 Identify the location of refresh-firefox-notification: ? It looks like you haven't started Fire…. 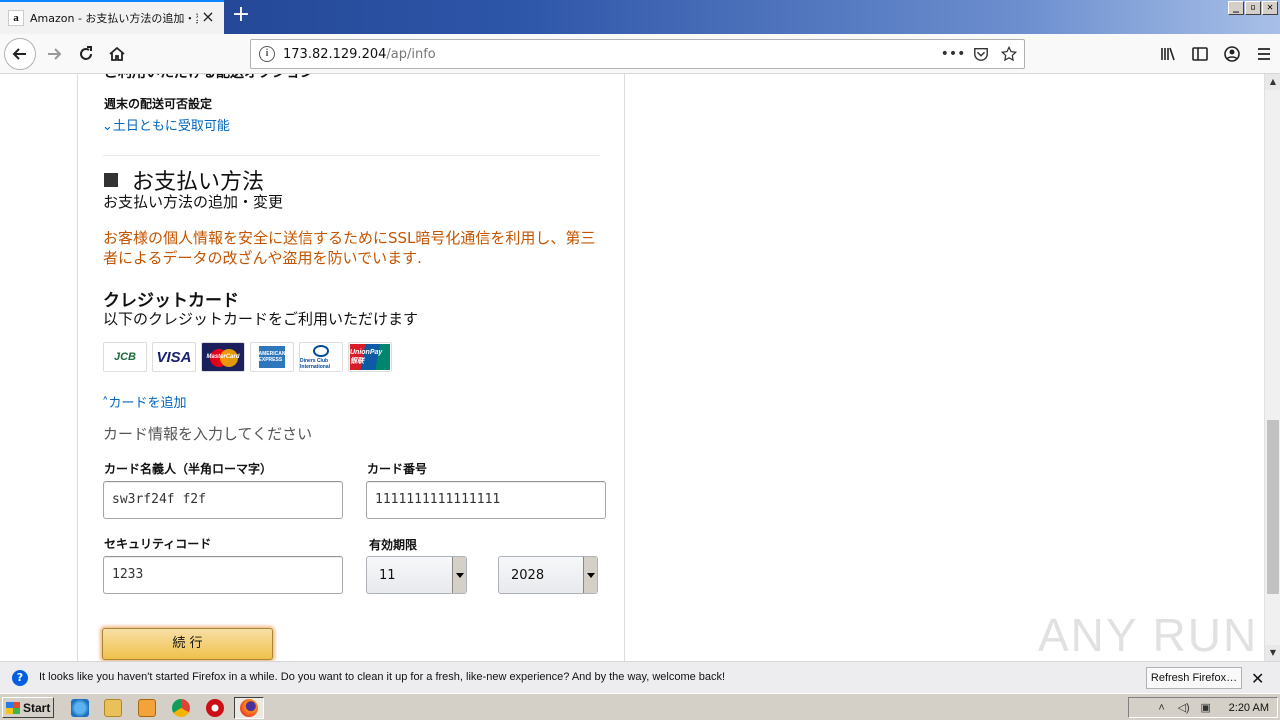
(640, 677).